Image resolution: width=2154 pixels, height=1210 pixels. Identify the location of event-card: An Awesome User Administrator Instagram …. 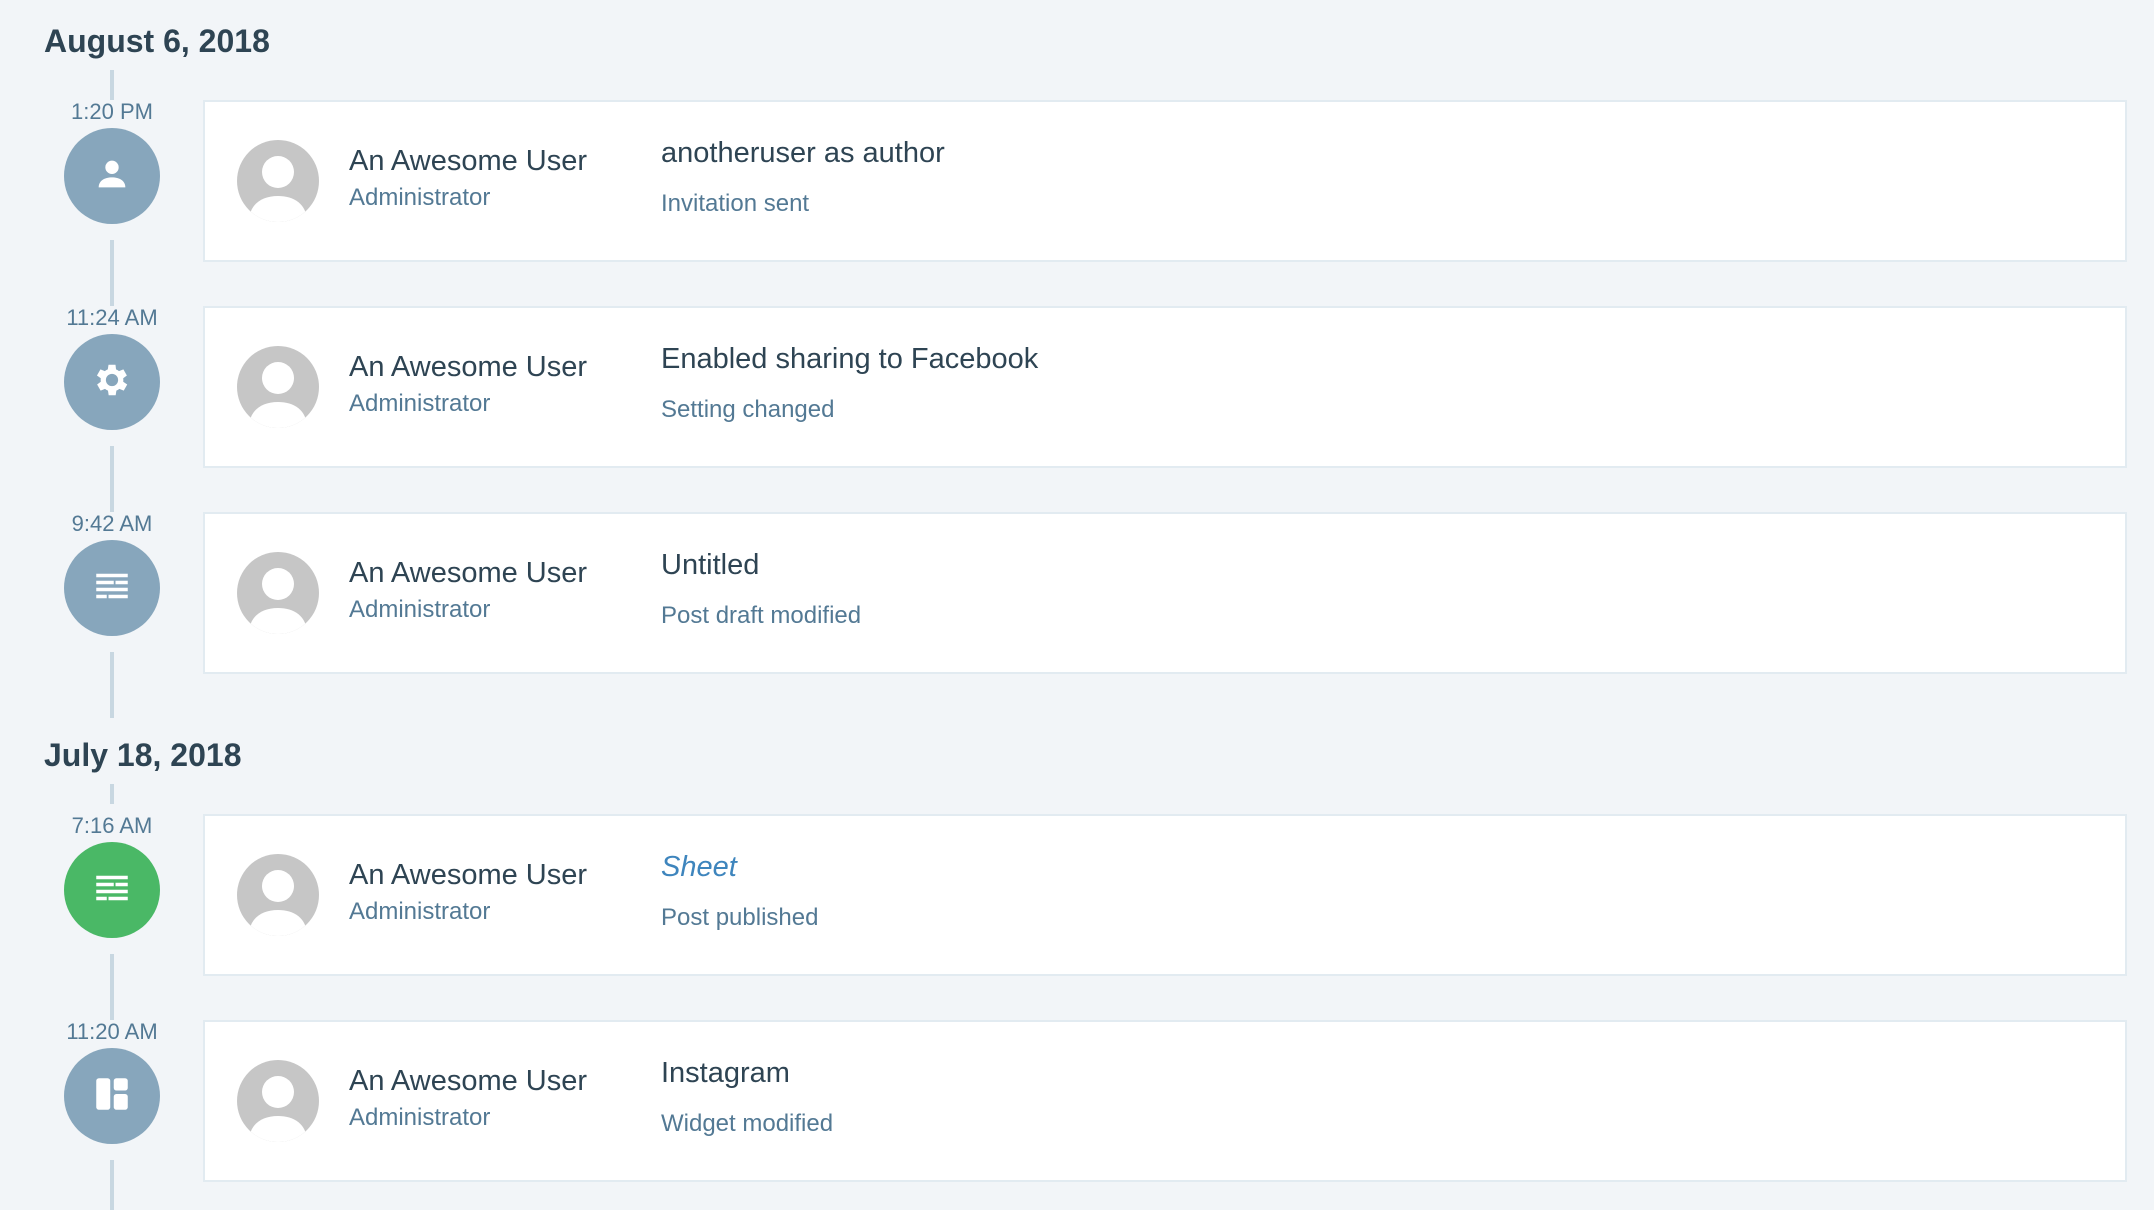
(1165, 1101).